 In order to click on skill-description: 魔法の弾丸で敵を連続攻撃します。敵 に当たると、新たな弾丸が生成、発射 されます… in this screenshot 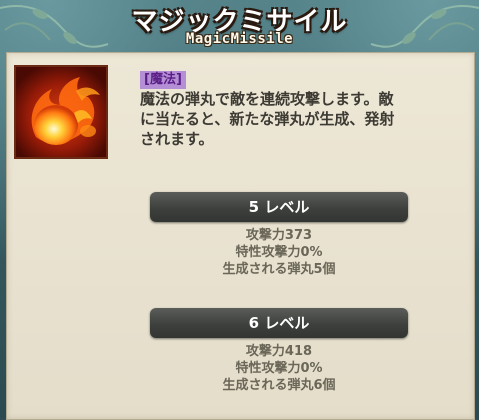, I will do `click(285, 119)`.